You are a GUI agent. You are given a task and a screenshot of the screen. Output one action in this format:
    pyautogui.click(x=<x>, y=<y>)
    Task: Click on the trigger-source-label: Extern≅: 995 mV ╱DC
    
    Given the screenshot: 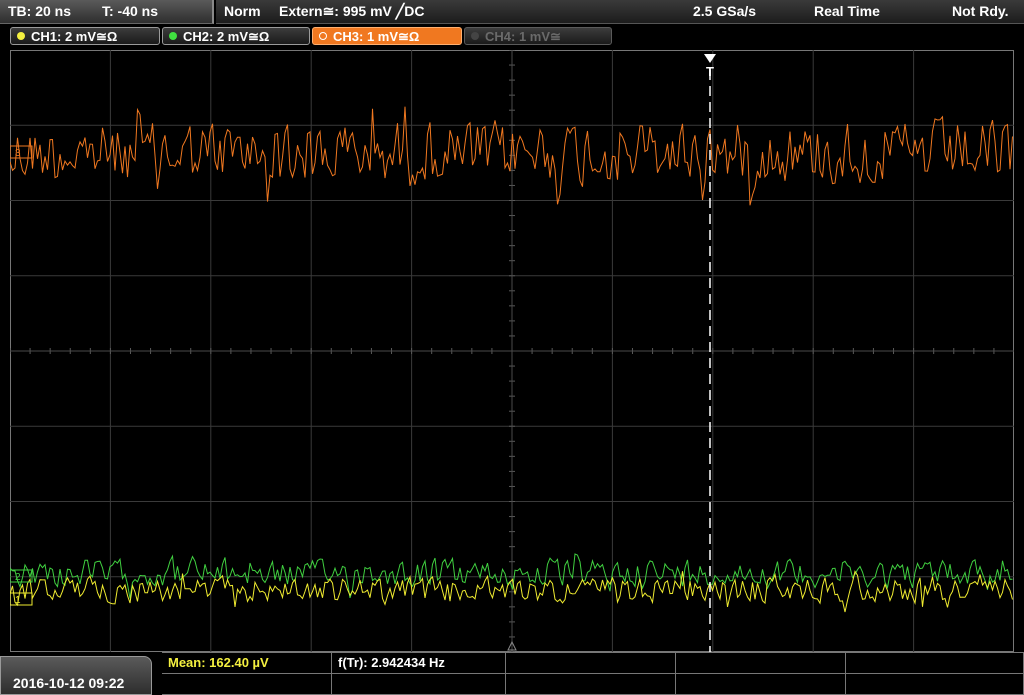 What is the action you would take?
    pyautogui.click(x=352, y=11)
    